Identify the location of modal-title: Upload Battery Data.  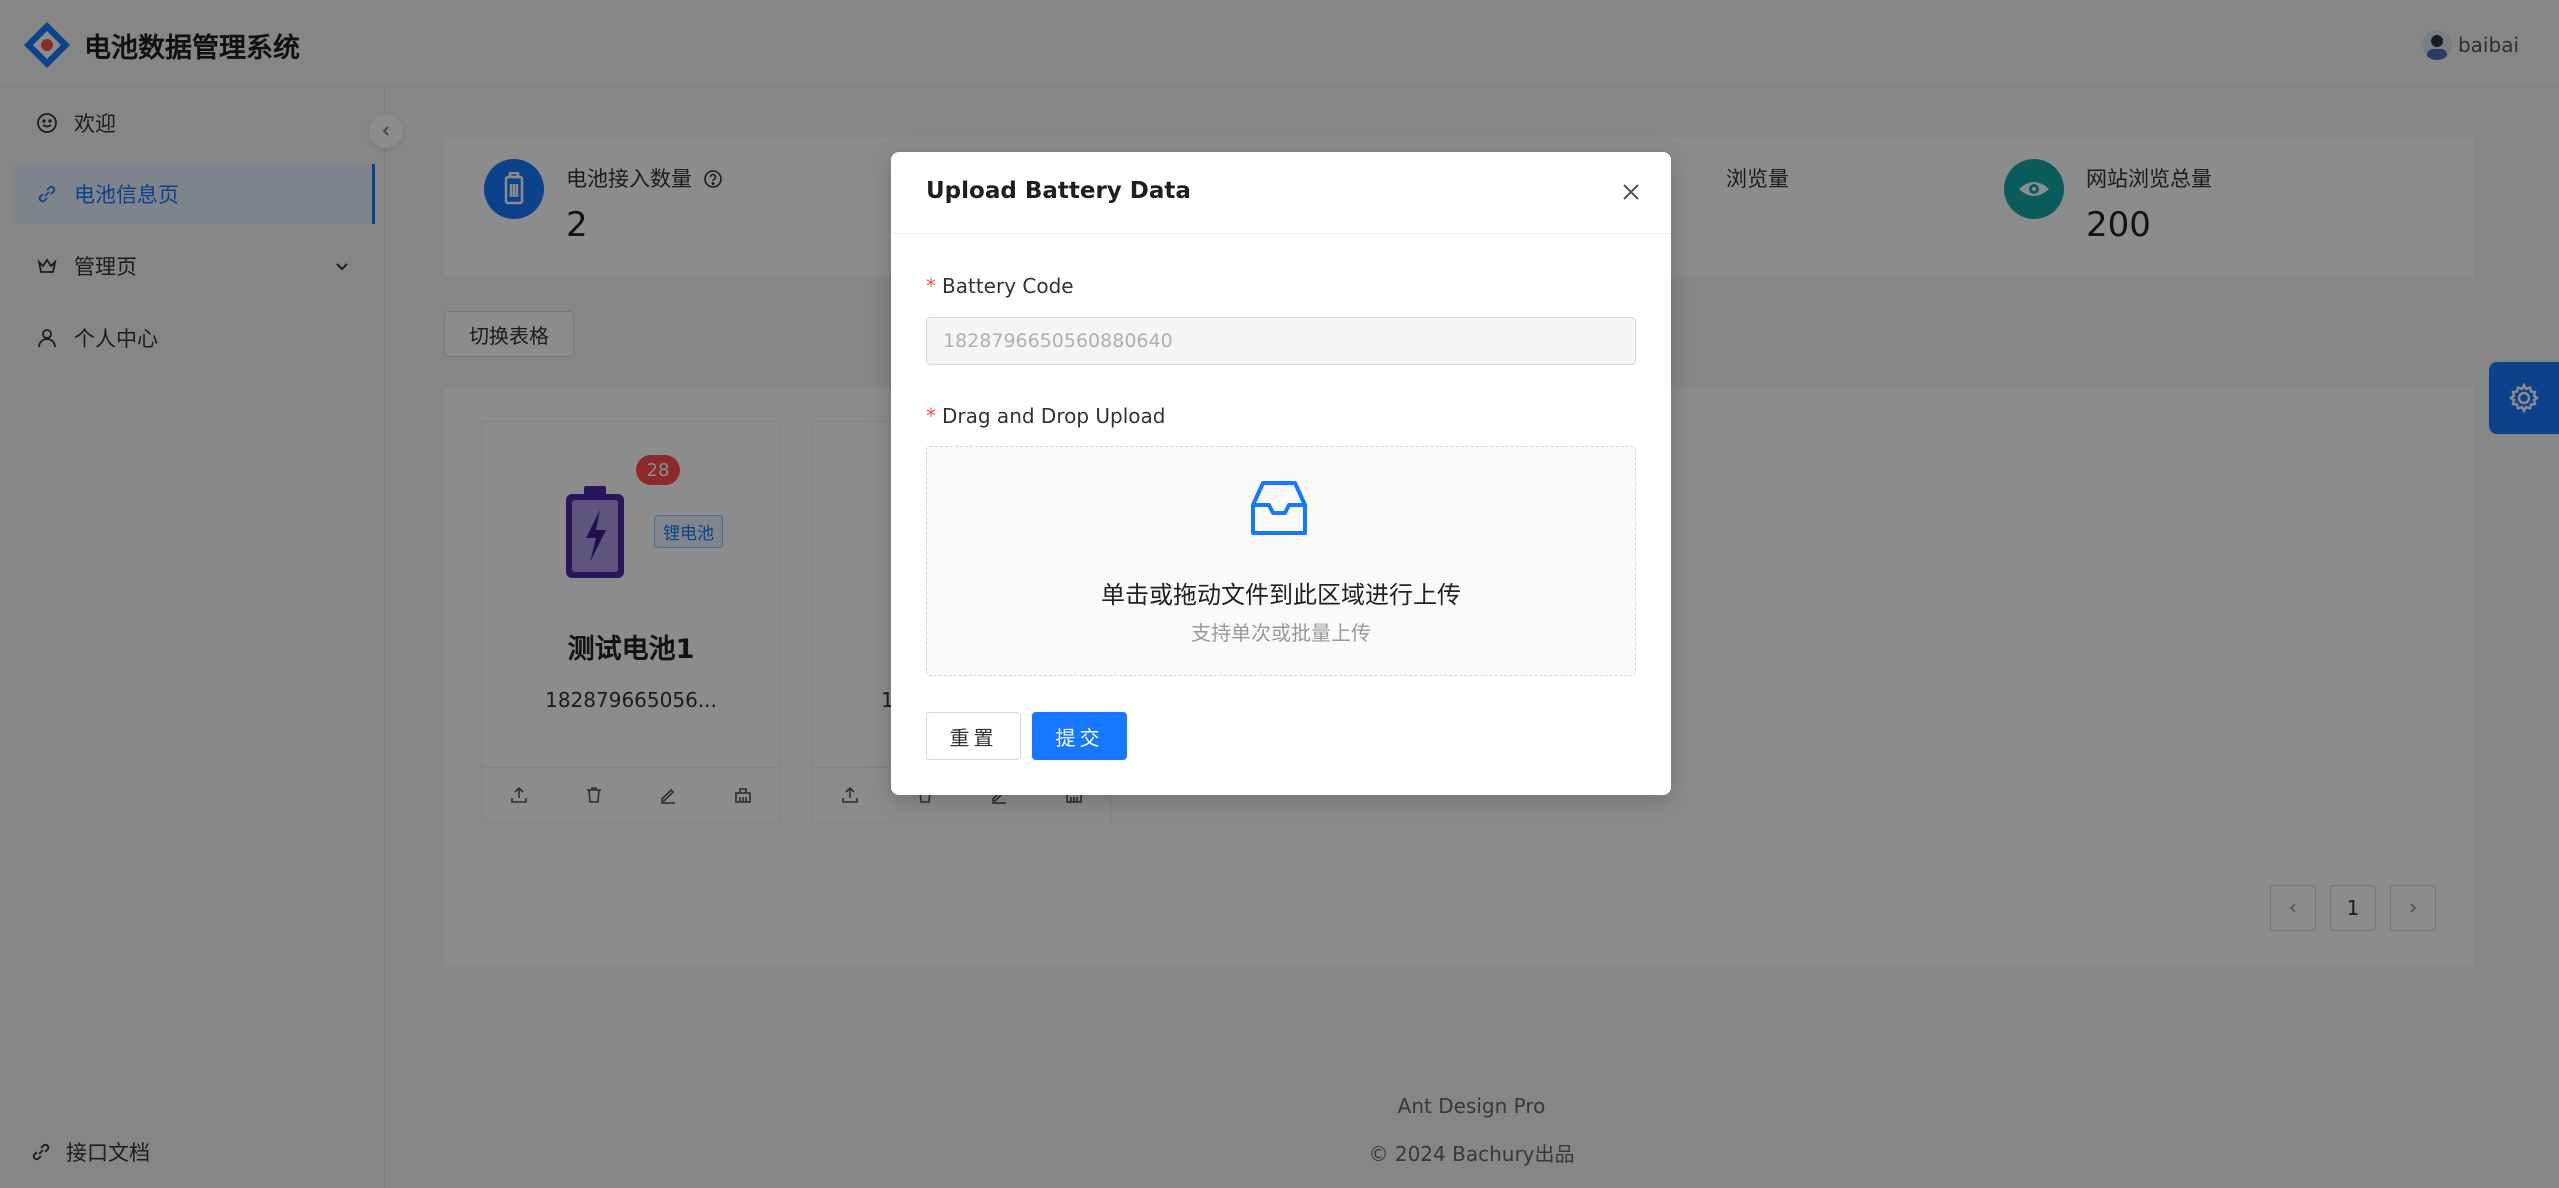
(1058, 191).